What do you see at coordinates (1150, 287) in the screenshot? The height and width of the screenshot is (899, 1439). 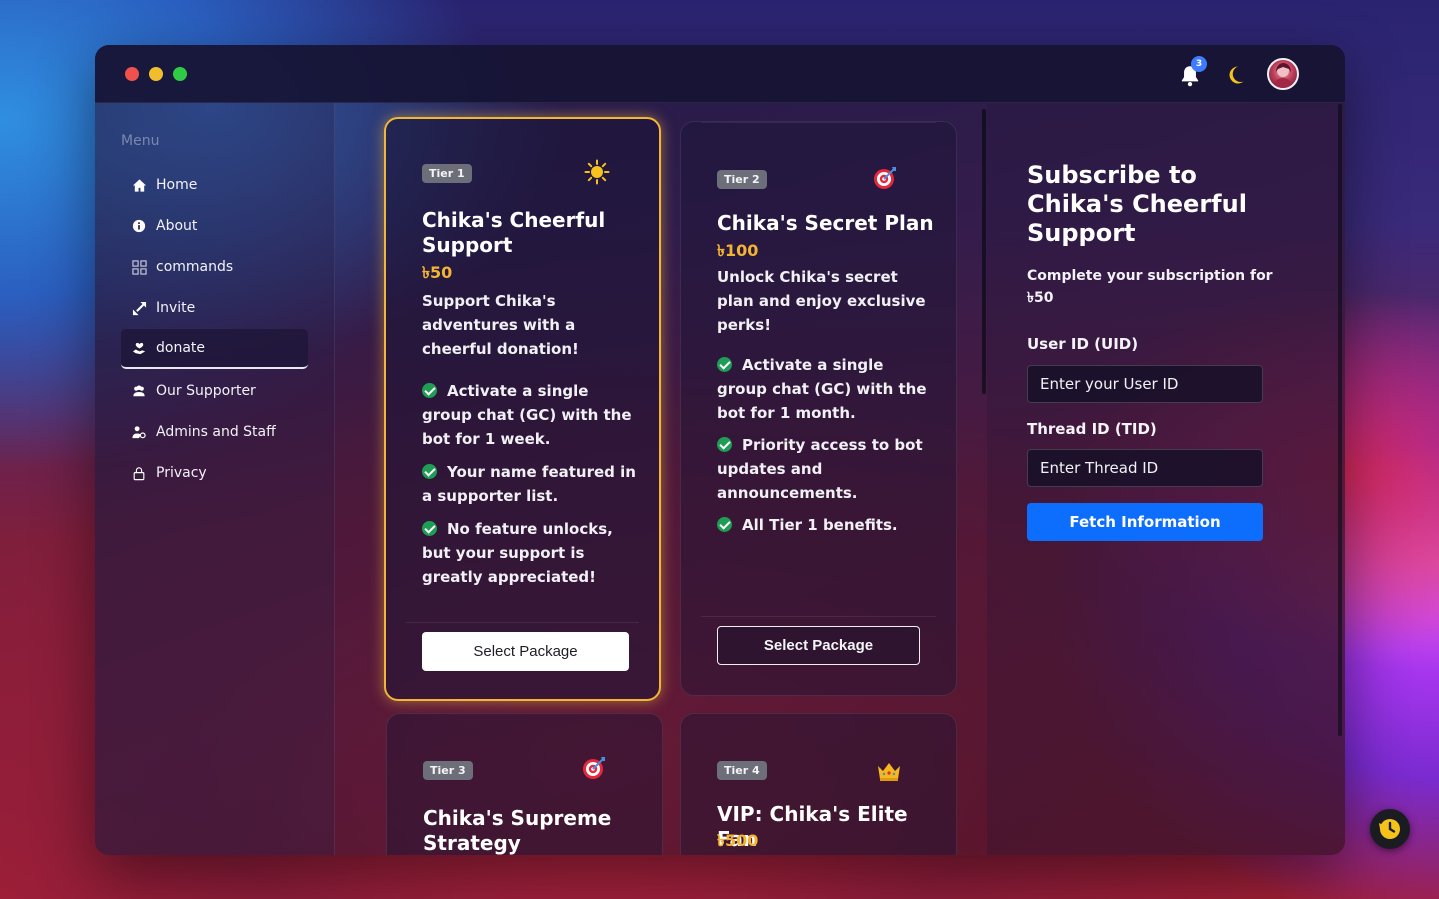 I see `subscribe-subtitle: Complete your subscription for ৳50` at bounding box center [1150, 287].